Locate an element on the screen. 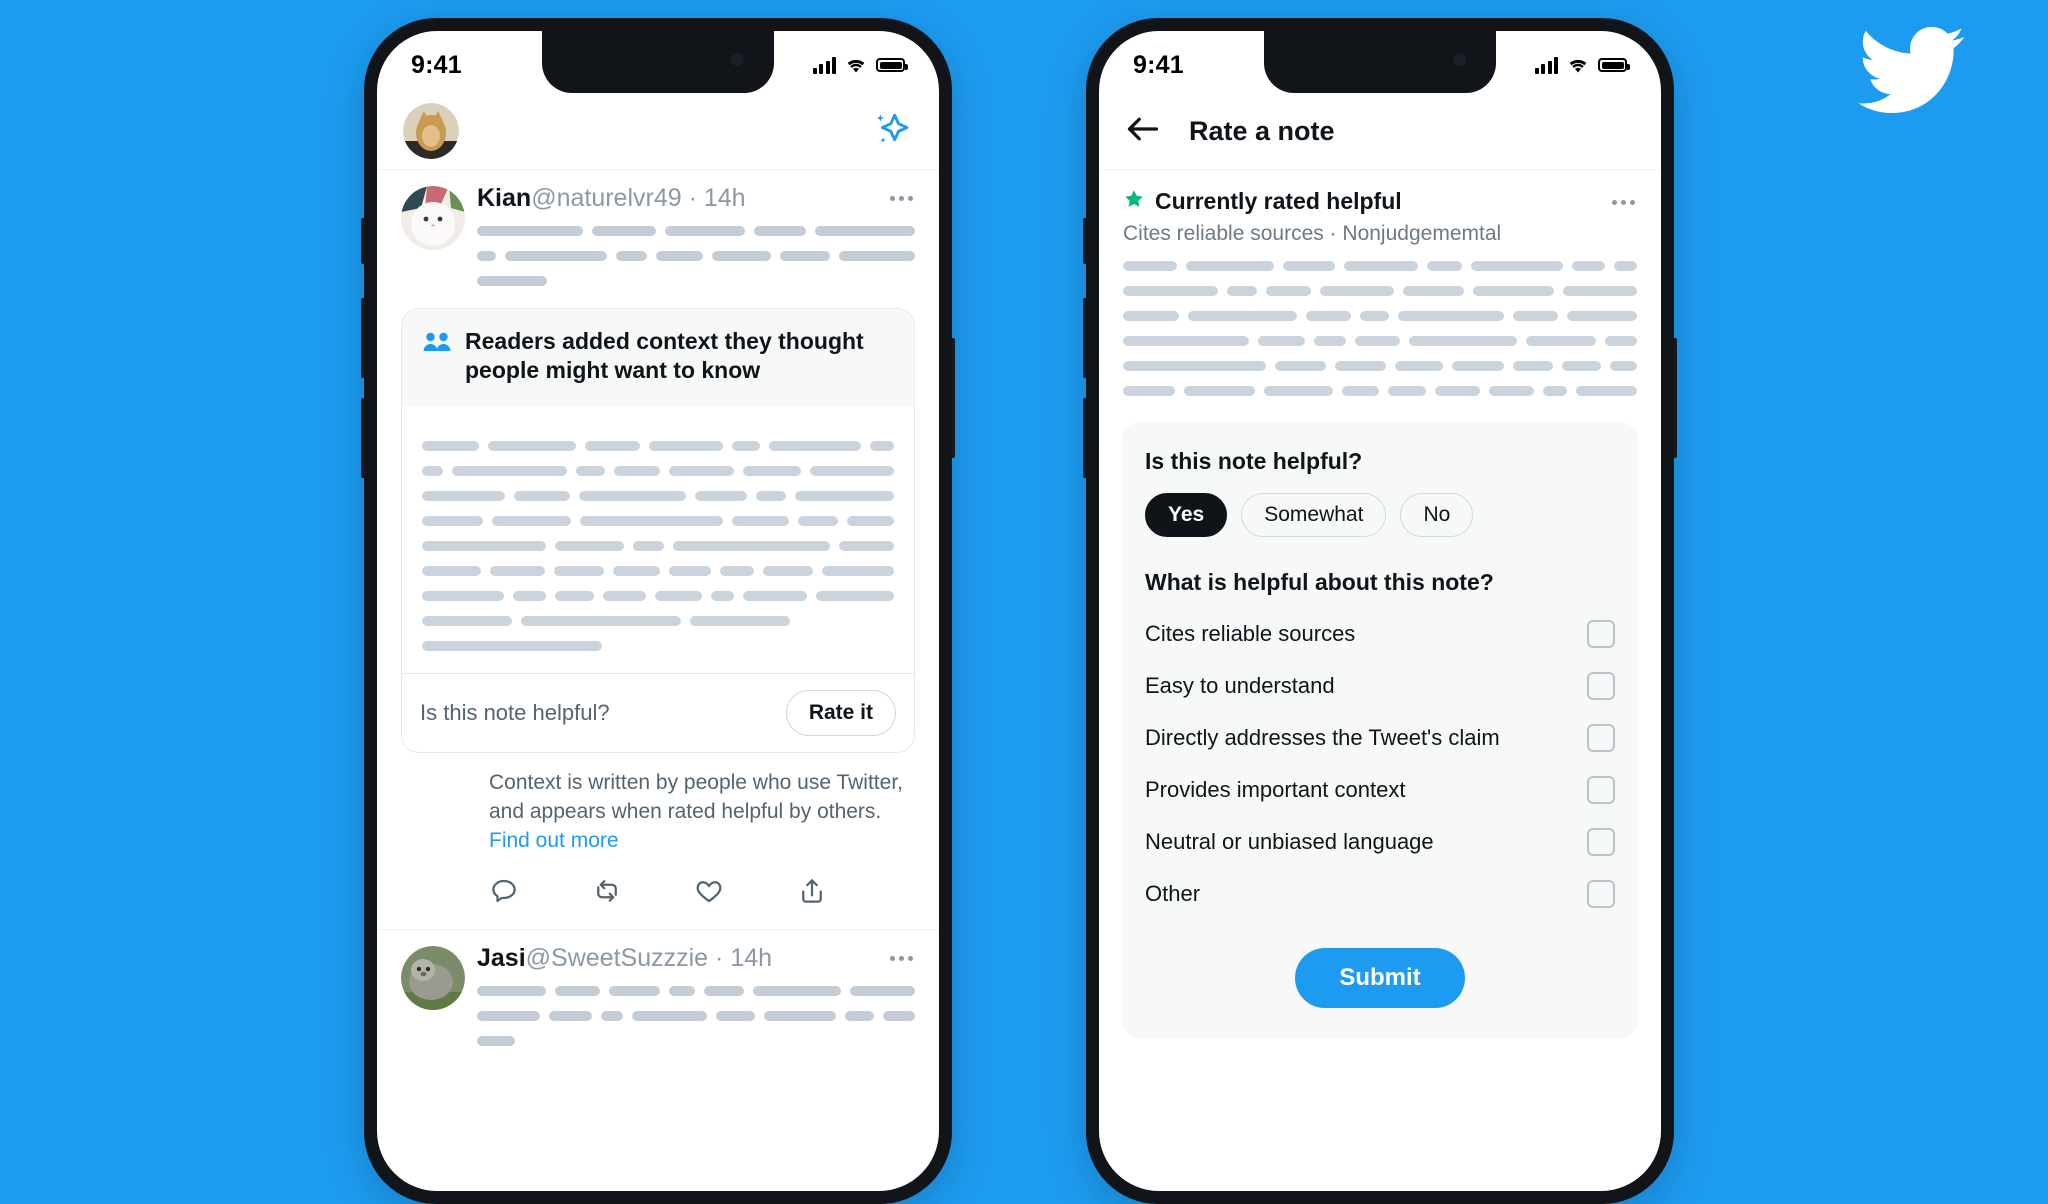 Image resolution: width=2048 pixels, height=1204 pixels. helpful-choice-no: No is located at coordinates (1437, 515).